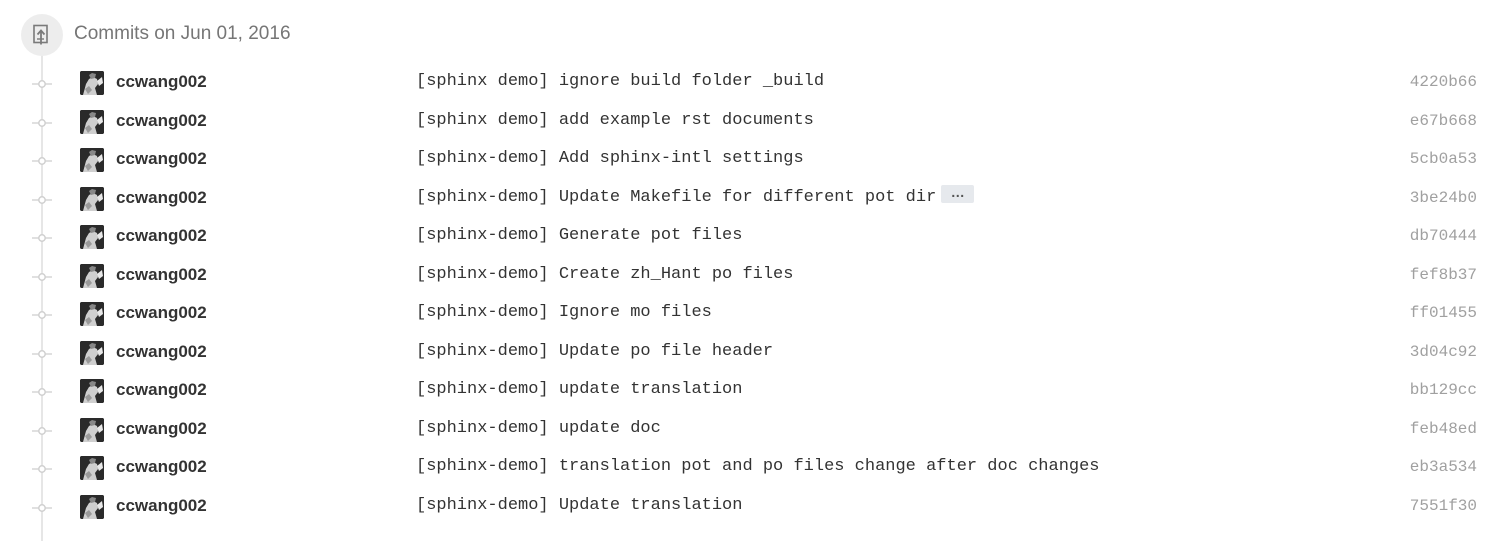 This screenshot has width=1507, height=541. What do you see at coordinates (1443, 275) in the screenshot?
I see `commit-sha-link: fef8b37` at bounding box center [1443, 275].